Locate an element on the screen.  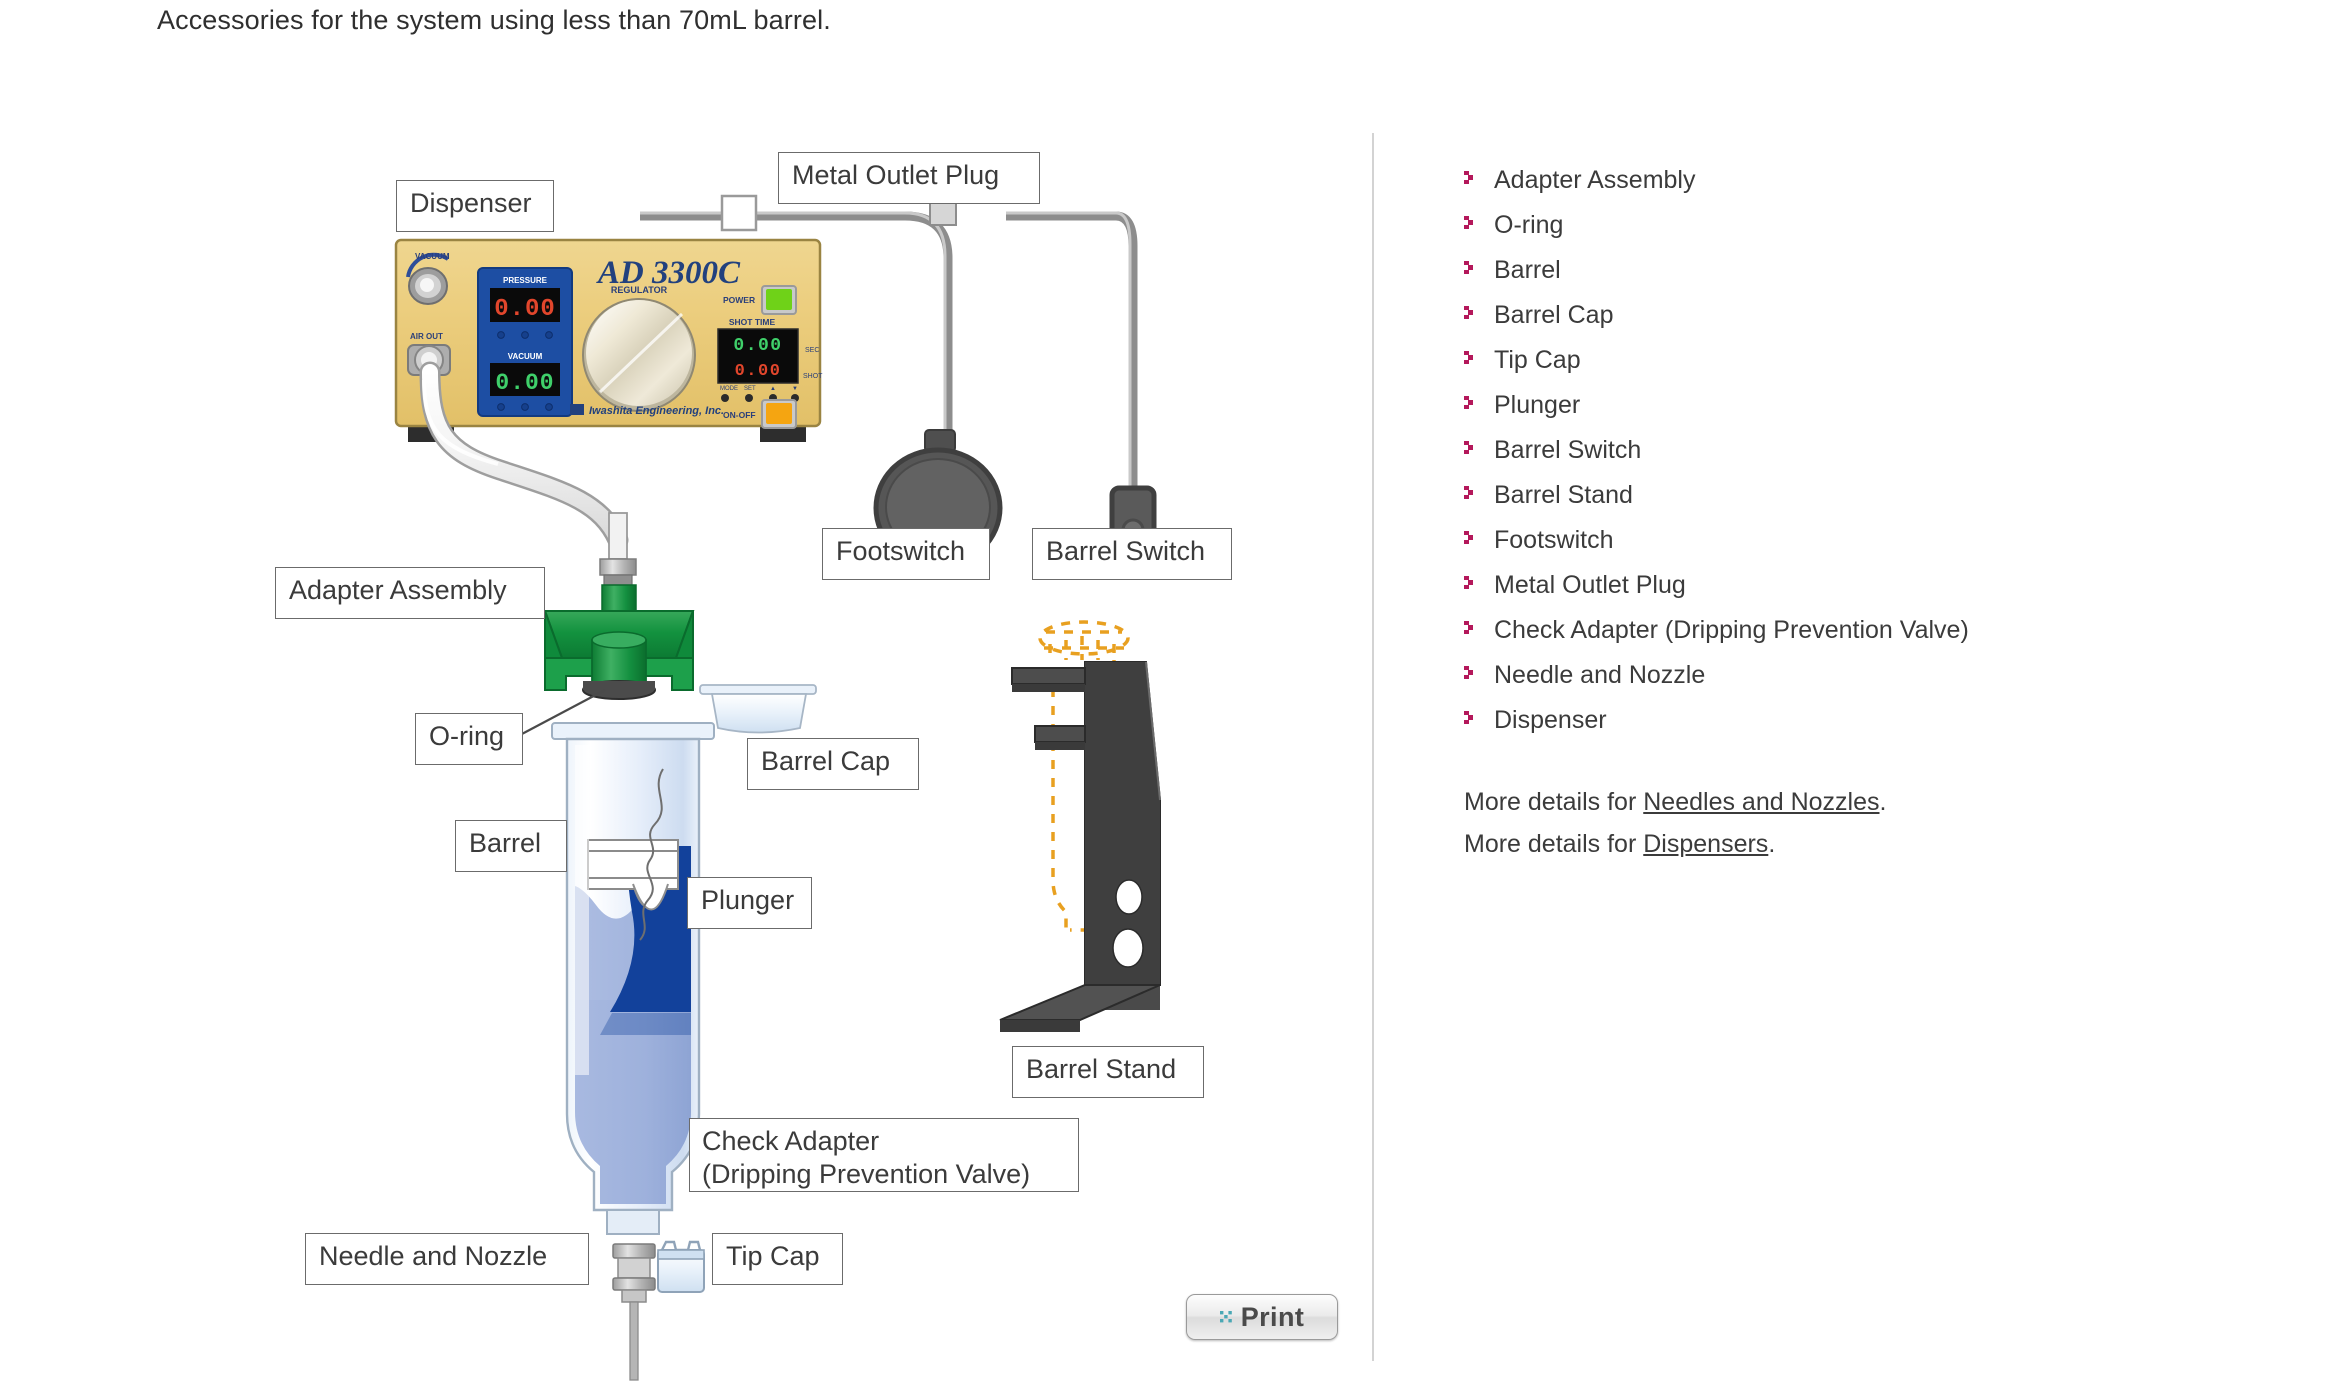
more-details-prefix-1: More details for is located at coordinates (1554, 802).